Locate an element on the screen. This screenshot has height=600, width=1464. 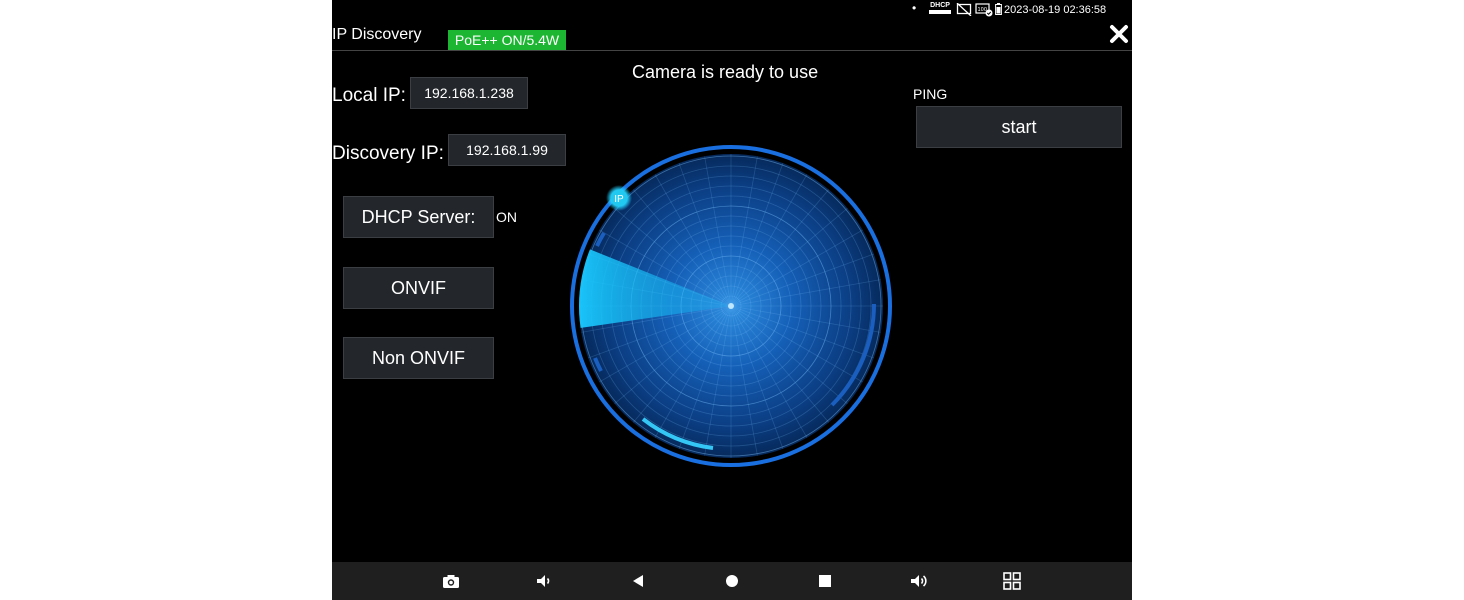
status-bar: • DHCP 100 2023-08-19 02:36:58 is located at coordinates (732, 10).